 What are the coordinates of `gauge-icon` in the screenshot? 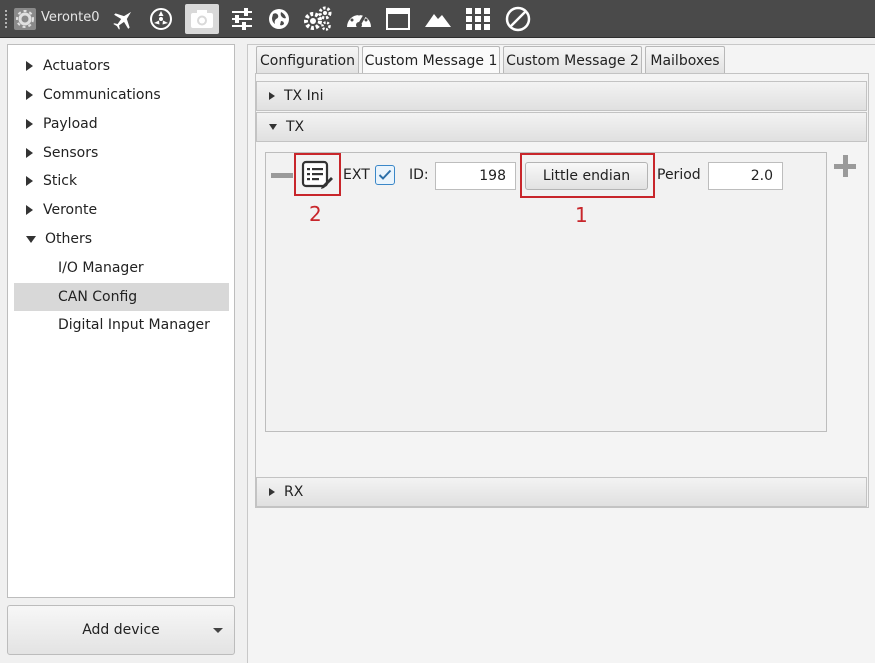 It's located at (359, 19).